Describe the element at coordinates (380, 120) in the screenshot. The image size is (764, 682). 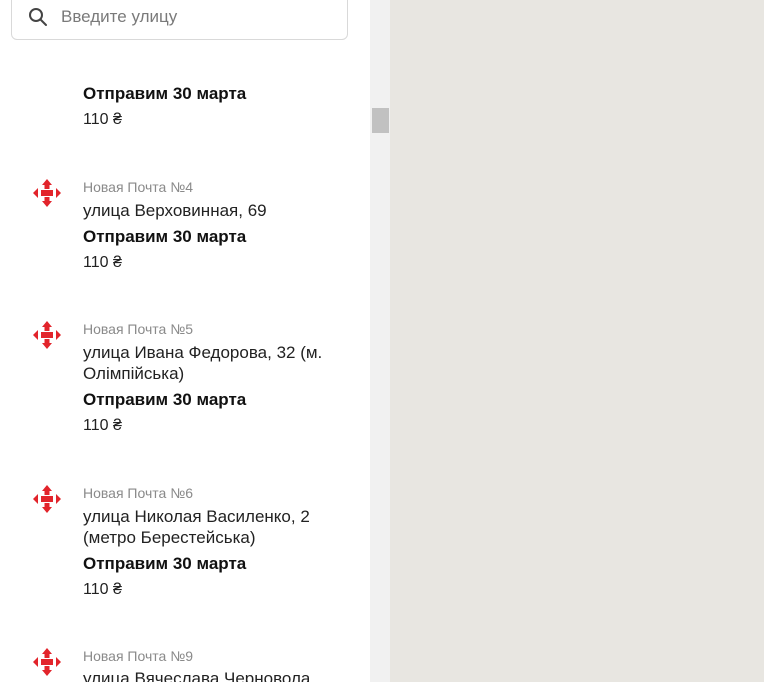
I see `scrollbar-thumb` at that location.